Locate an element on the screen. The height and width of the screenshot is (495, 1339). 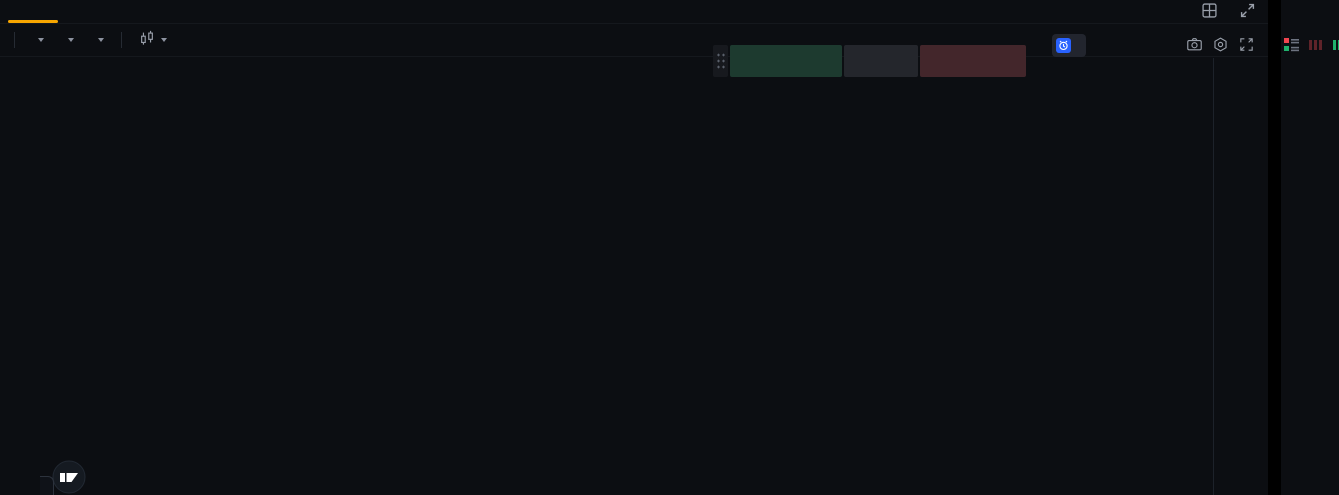
indicators-menu is located at coordinates (38, 39).